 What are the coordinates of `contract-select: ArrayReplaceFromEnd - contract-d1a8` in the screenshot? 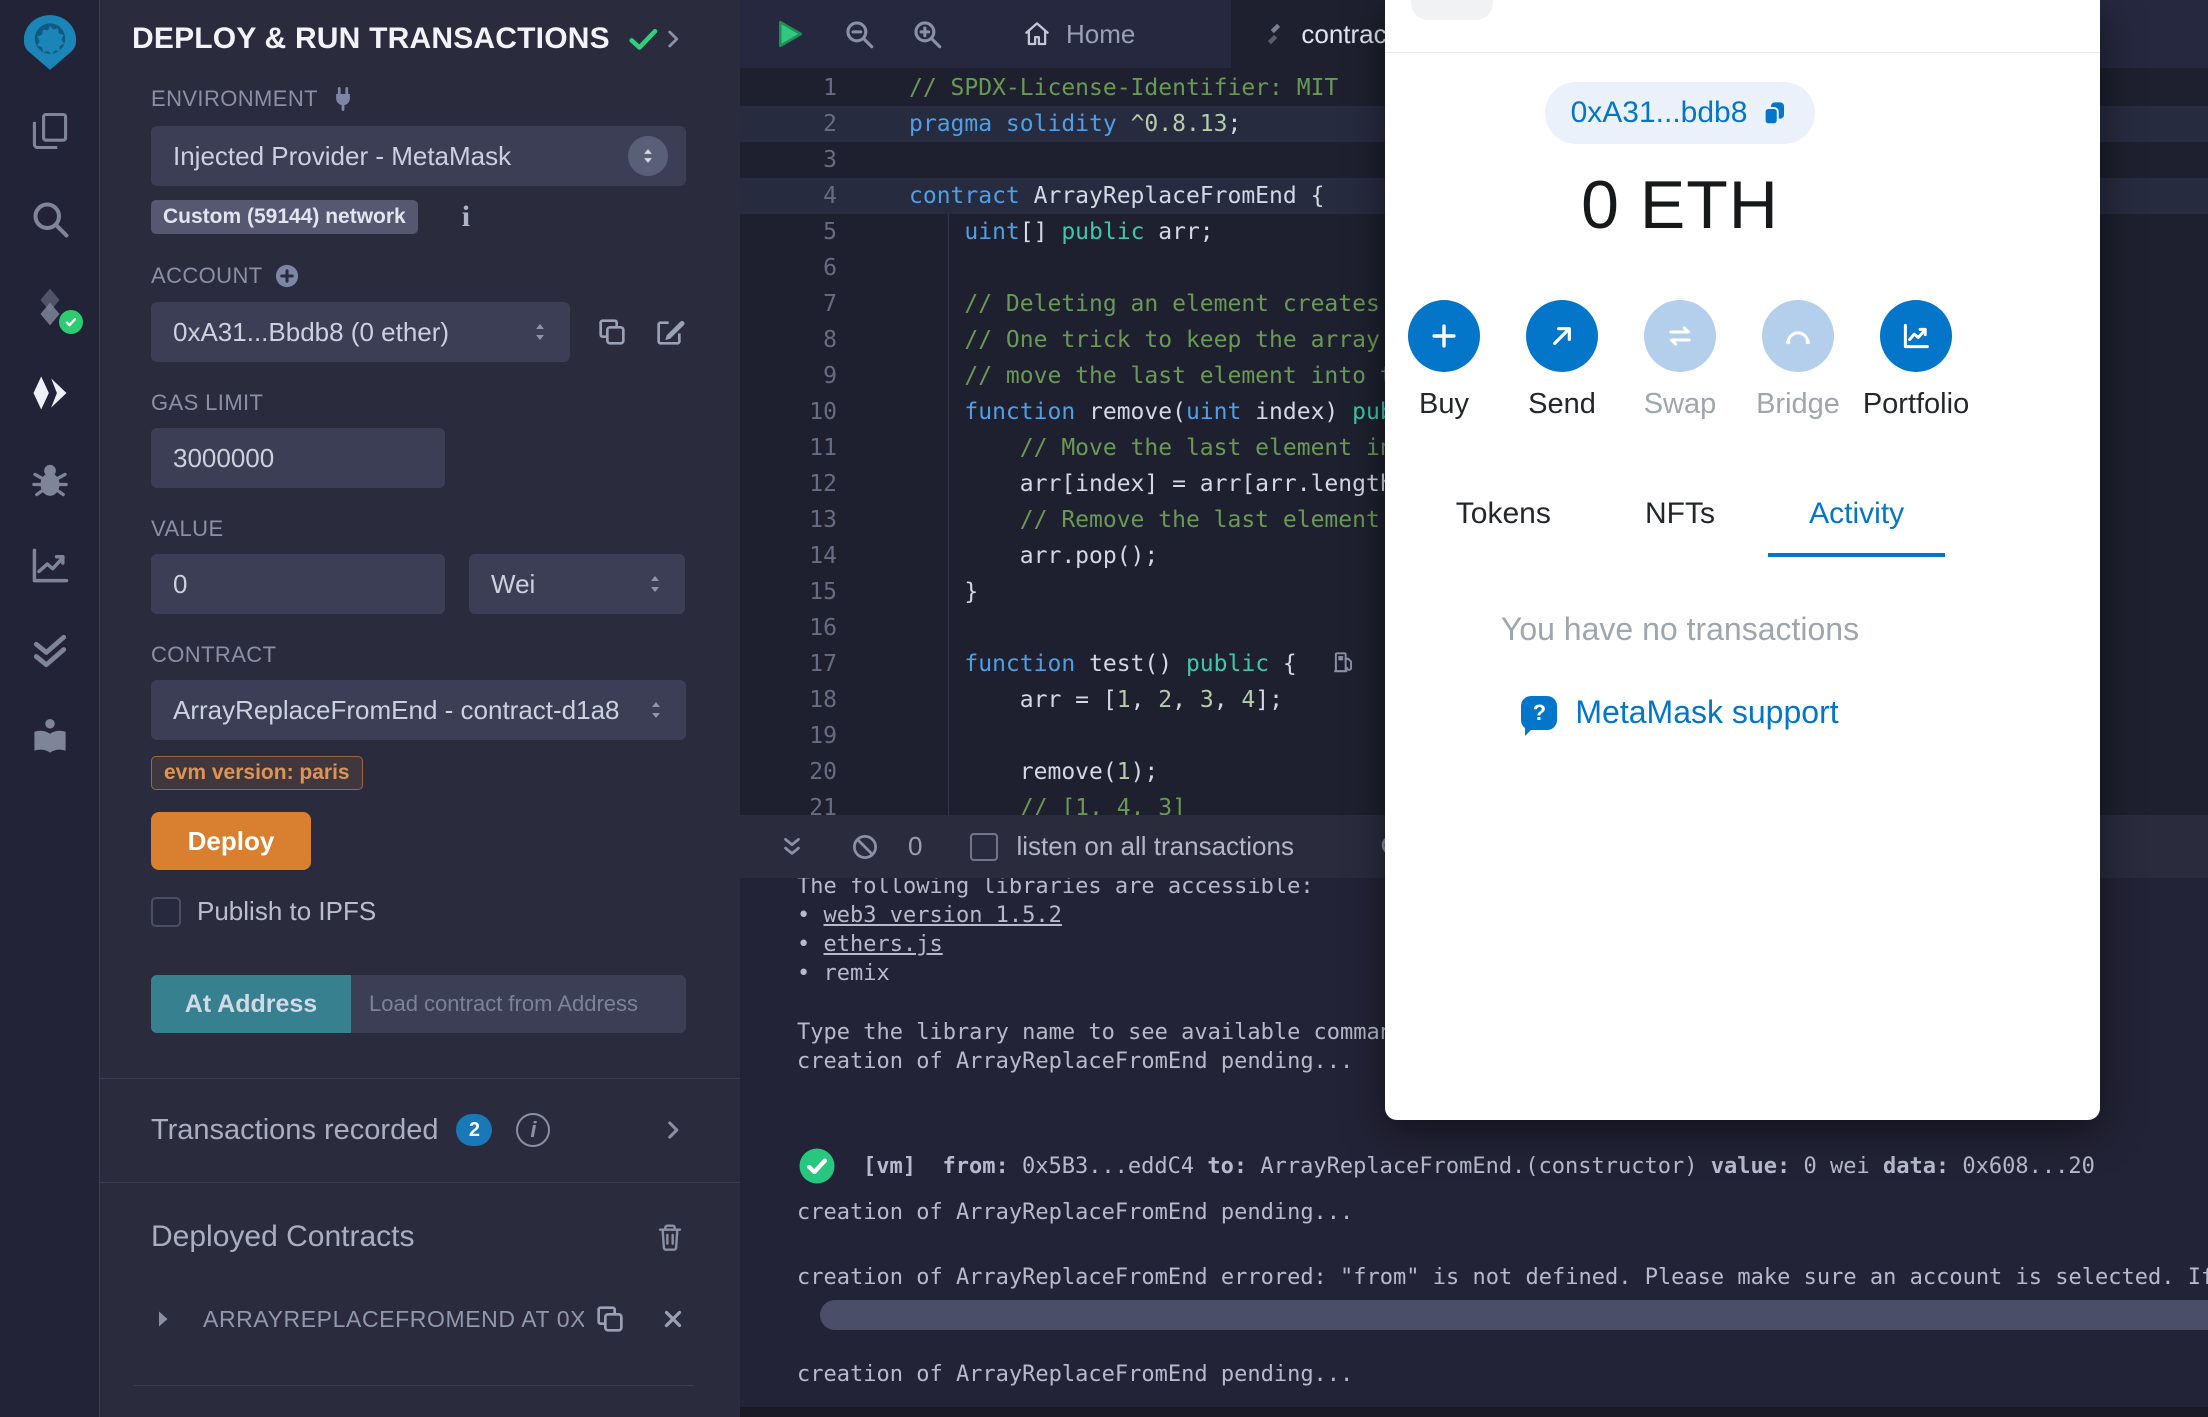 It's located at (418, 710).